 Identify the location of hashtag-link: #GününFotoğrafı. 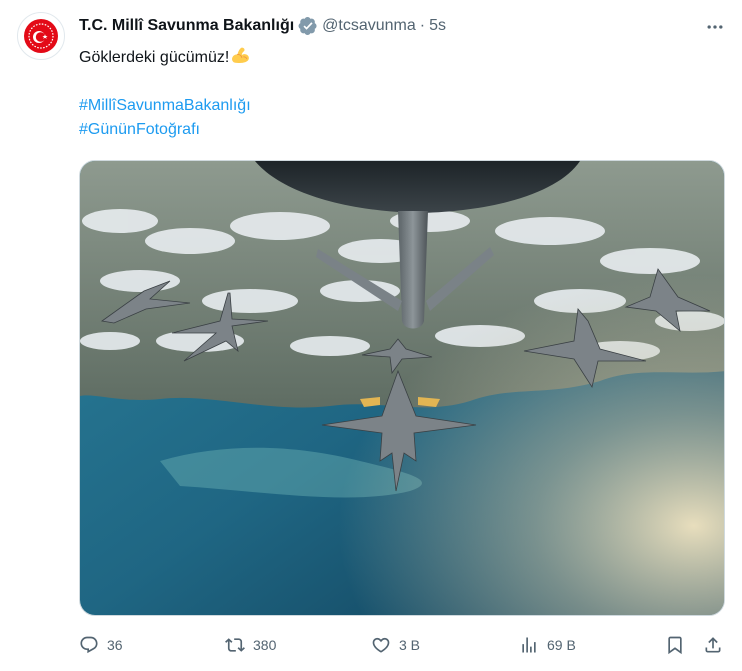
(139, 130).